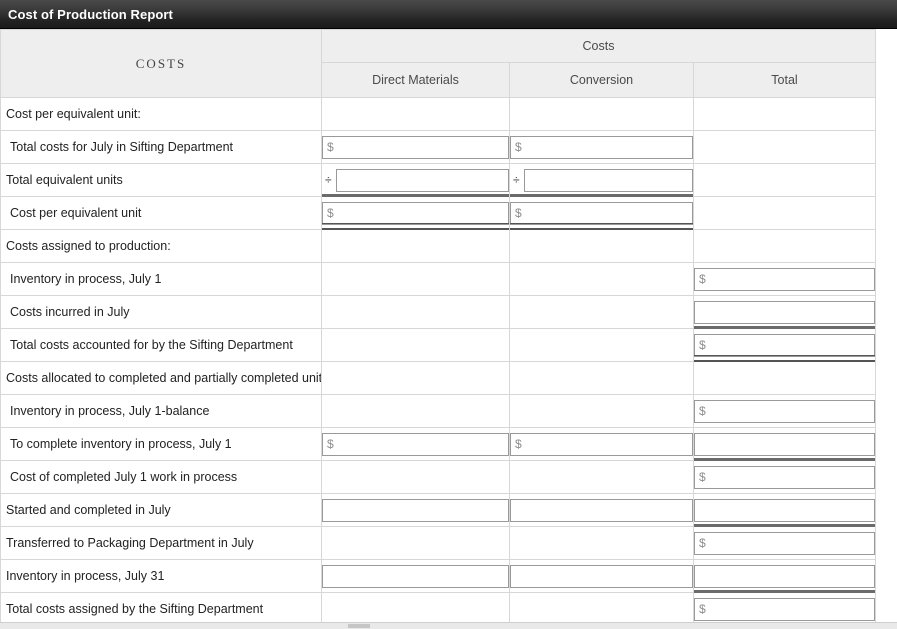 The height and width of the screenshot is (629, 897). What do you see at coordinates (88, 246) in the screenshot?
I see `row-label-text: Costs assigned to production:` at bounding box center [88, 246].